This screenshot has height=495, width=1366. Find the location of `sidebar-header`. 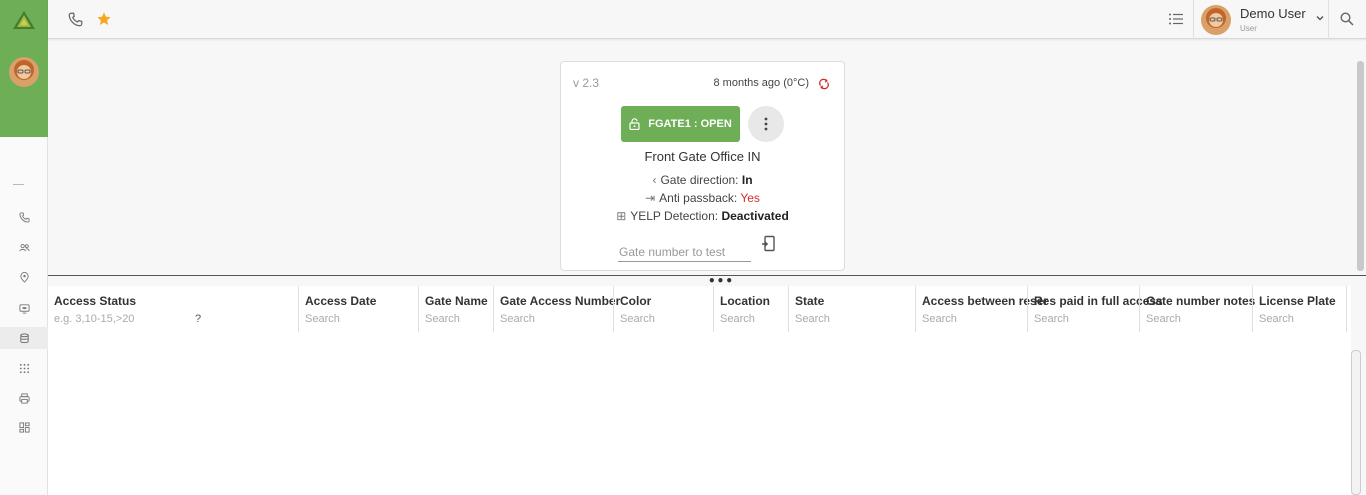

sidebar-header is located at coordinates (24, 68).